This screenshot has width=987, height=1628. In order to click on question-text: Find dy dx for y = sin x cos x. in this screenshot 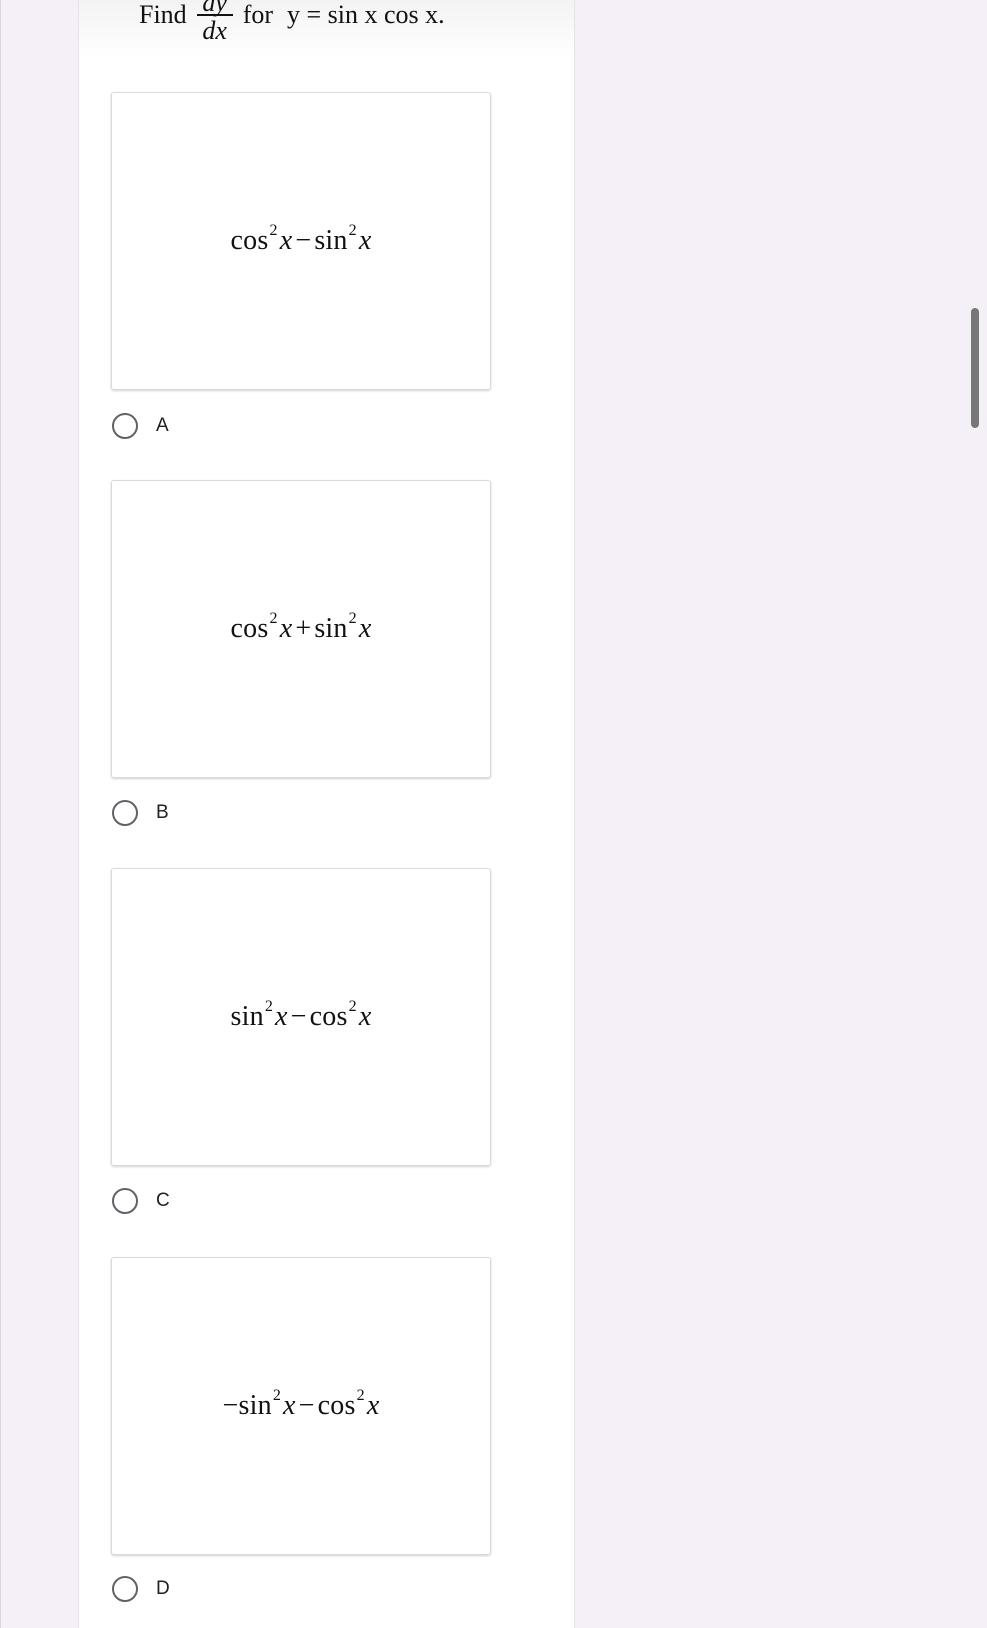, I will do `click(292, 23)`.